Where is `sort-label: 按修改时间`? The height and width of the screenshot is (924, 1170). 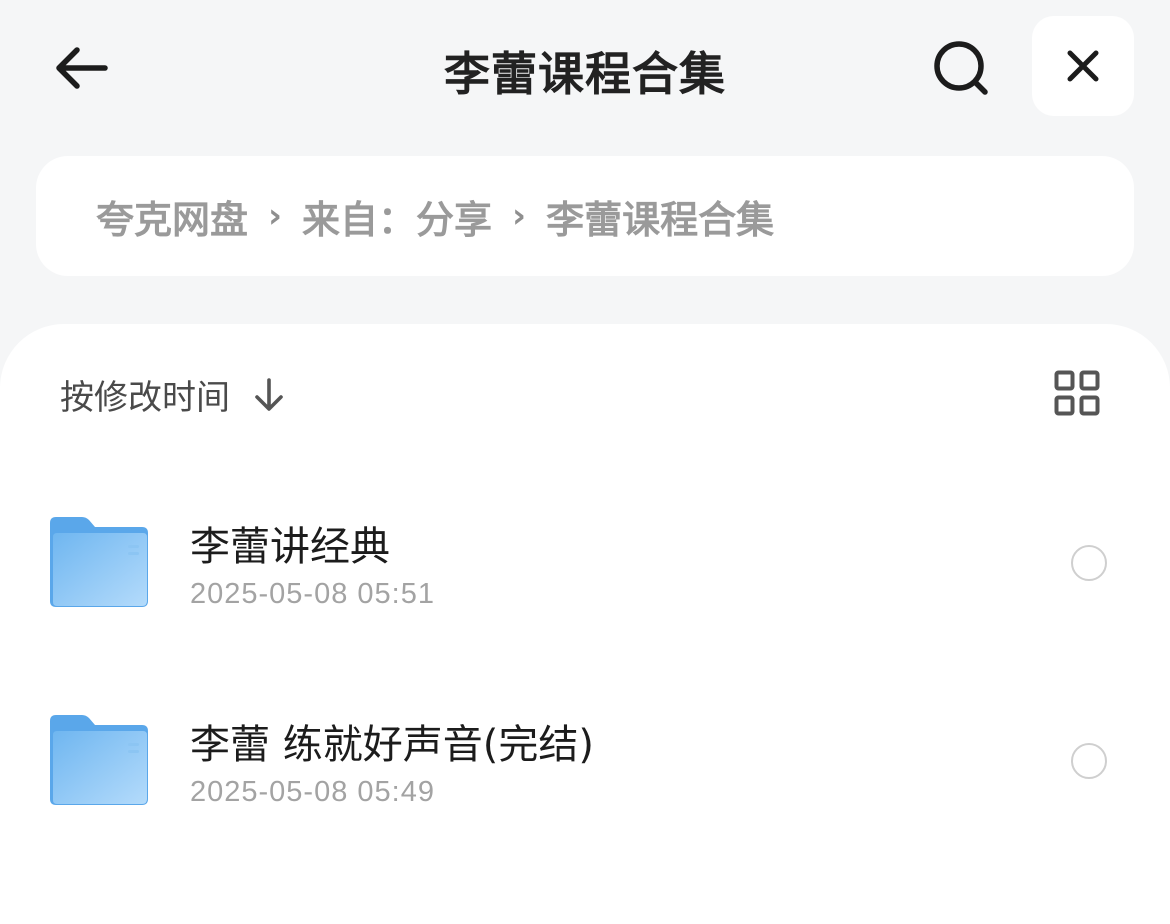 sort-label: 按修改时间 is located at coordinates (145, 398).